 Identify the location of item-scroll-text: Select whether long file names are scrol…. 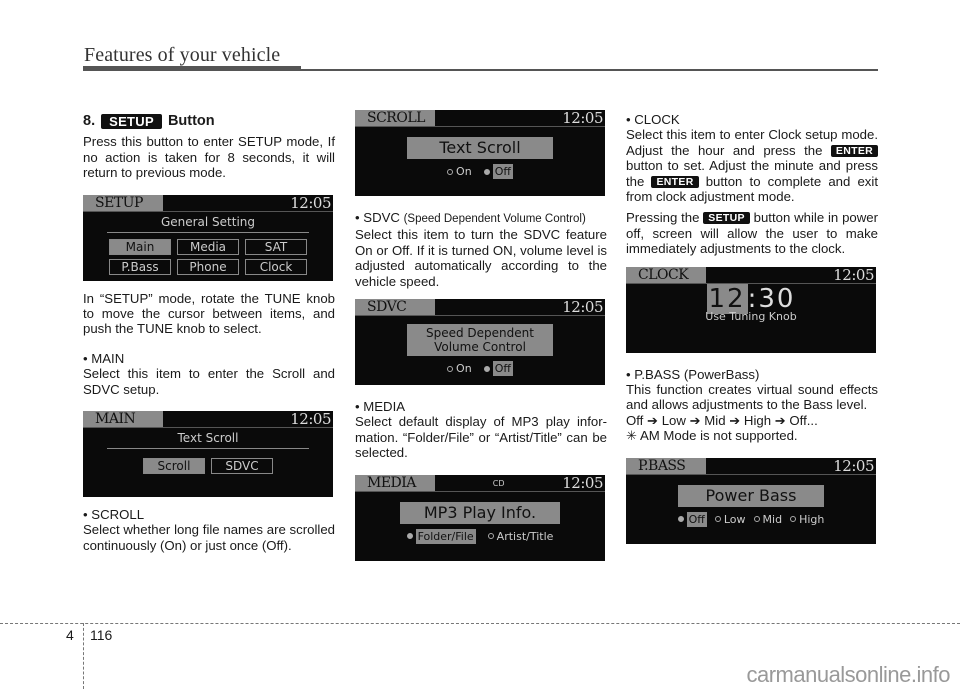
(209, 537).